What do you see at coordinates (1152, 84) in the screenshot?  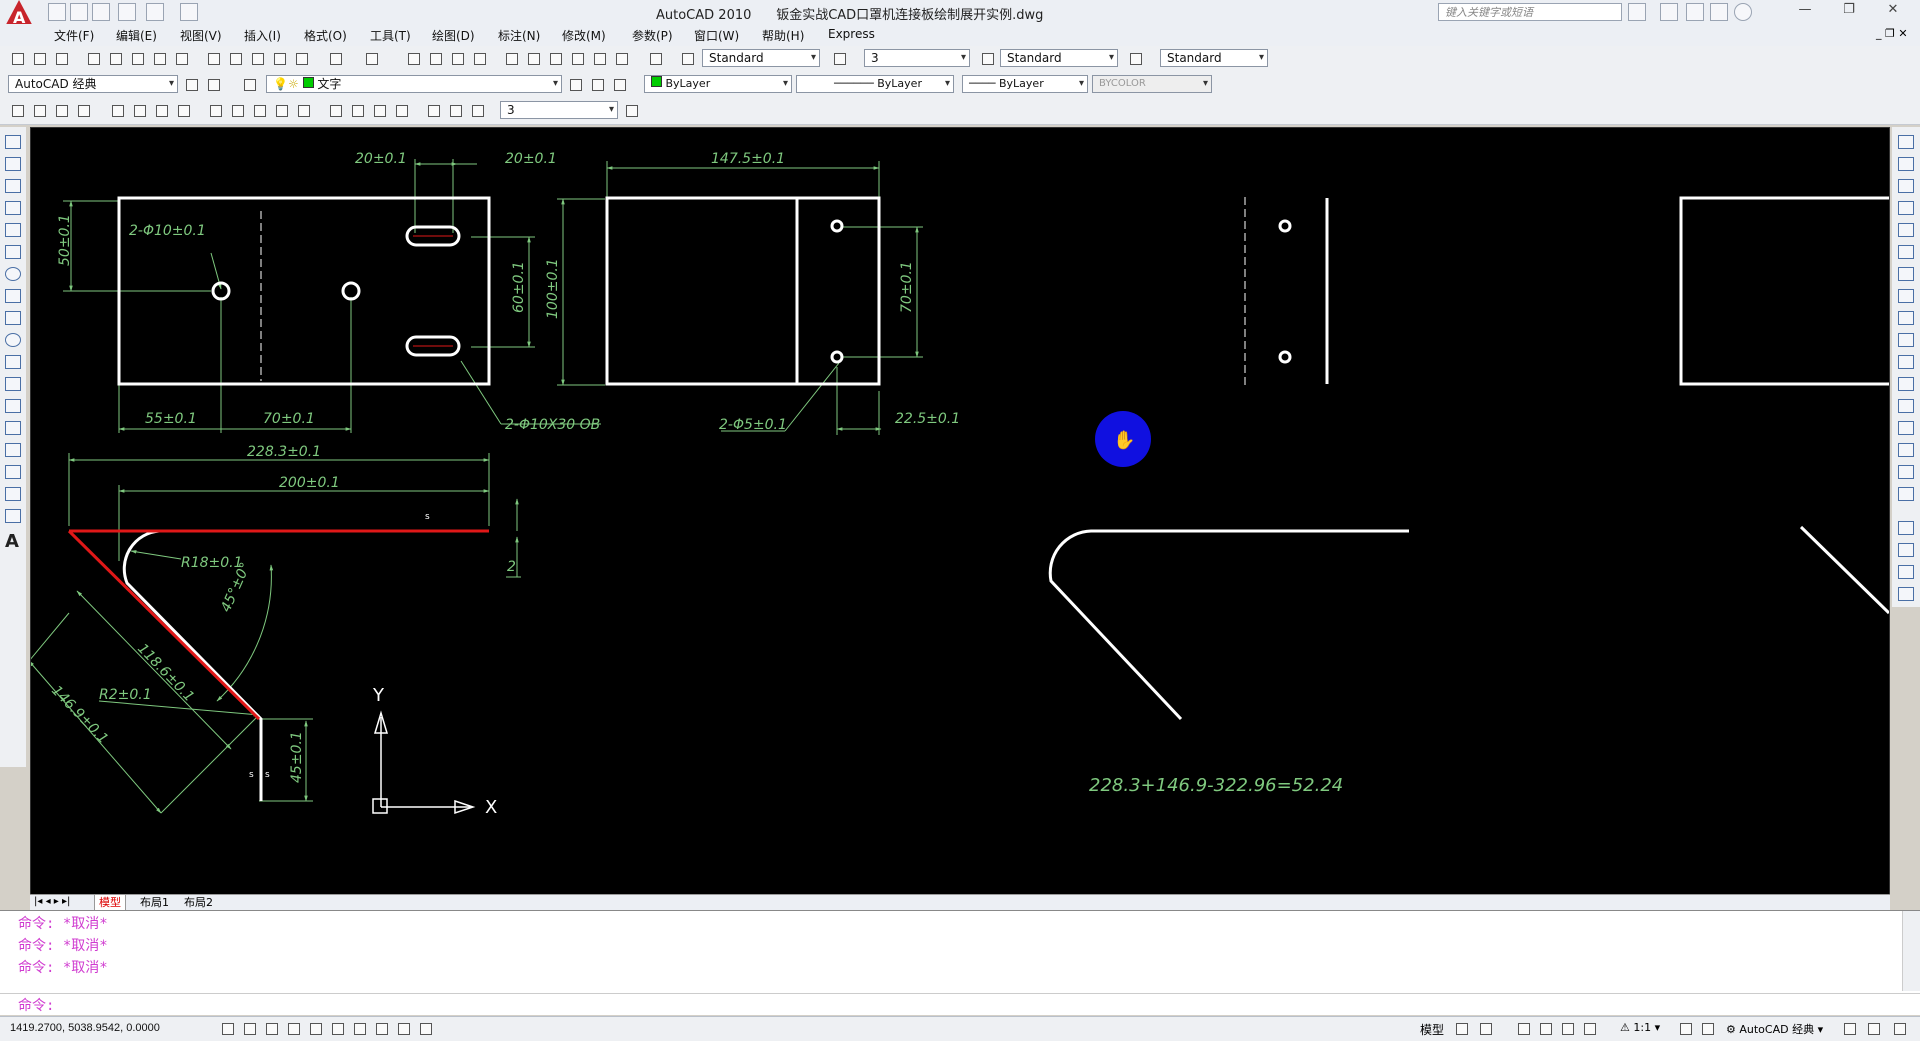 I see `plotstyle-combo: BYCOLOR` at bounding box center [1152, 84].